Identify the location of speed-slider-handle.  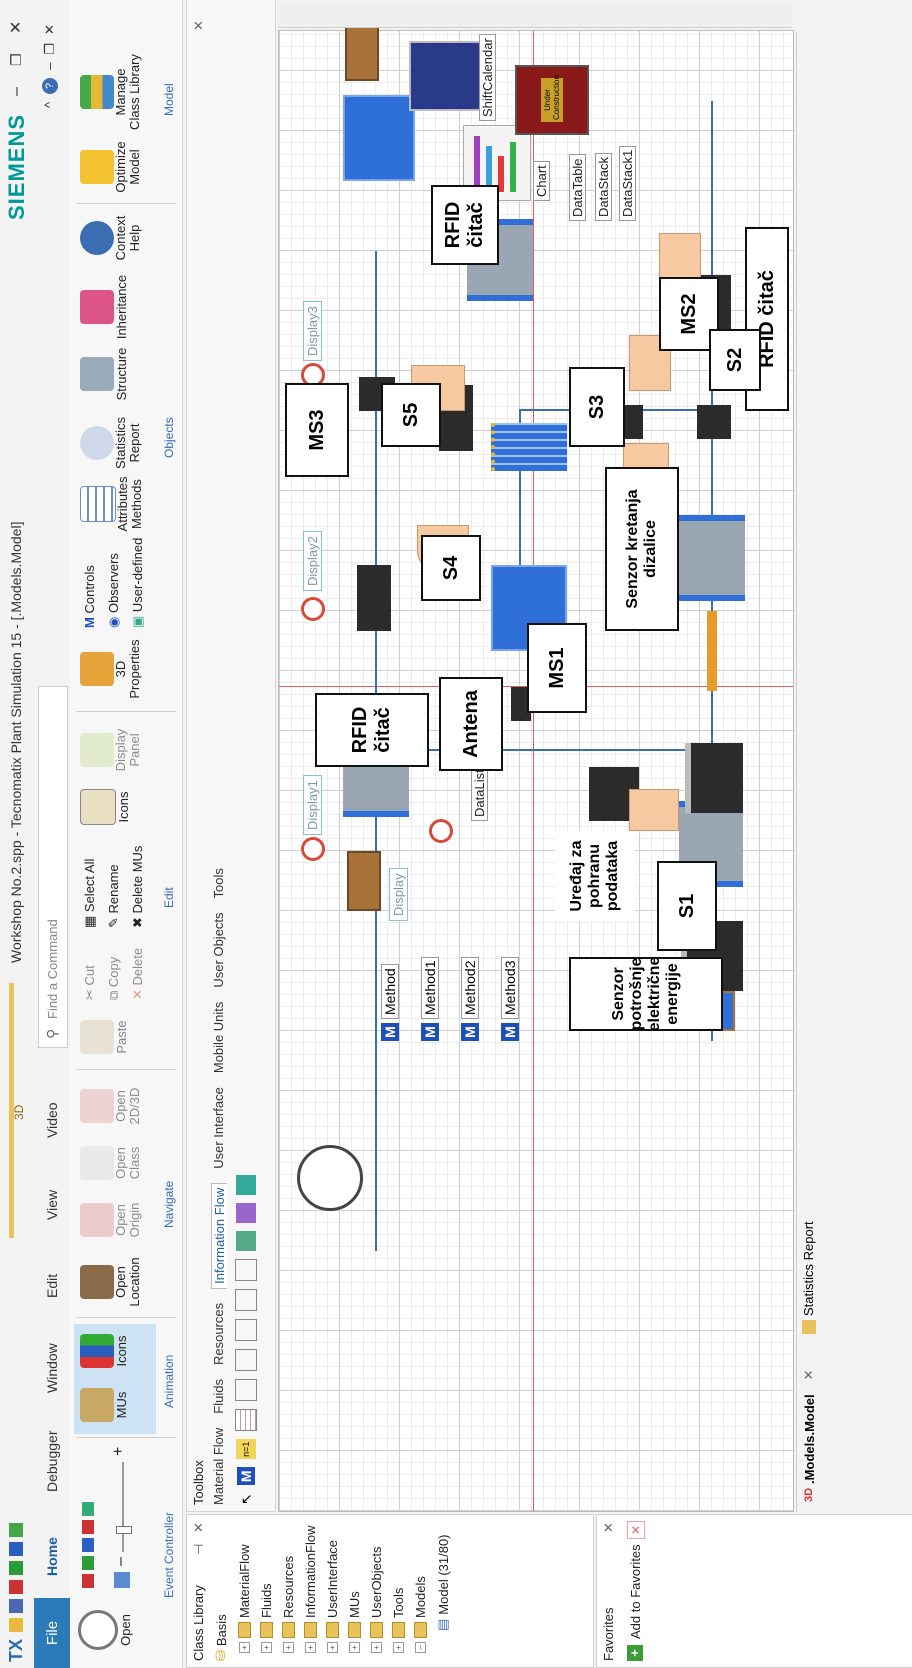
(124, 1530).